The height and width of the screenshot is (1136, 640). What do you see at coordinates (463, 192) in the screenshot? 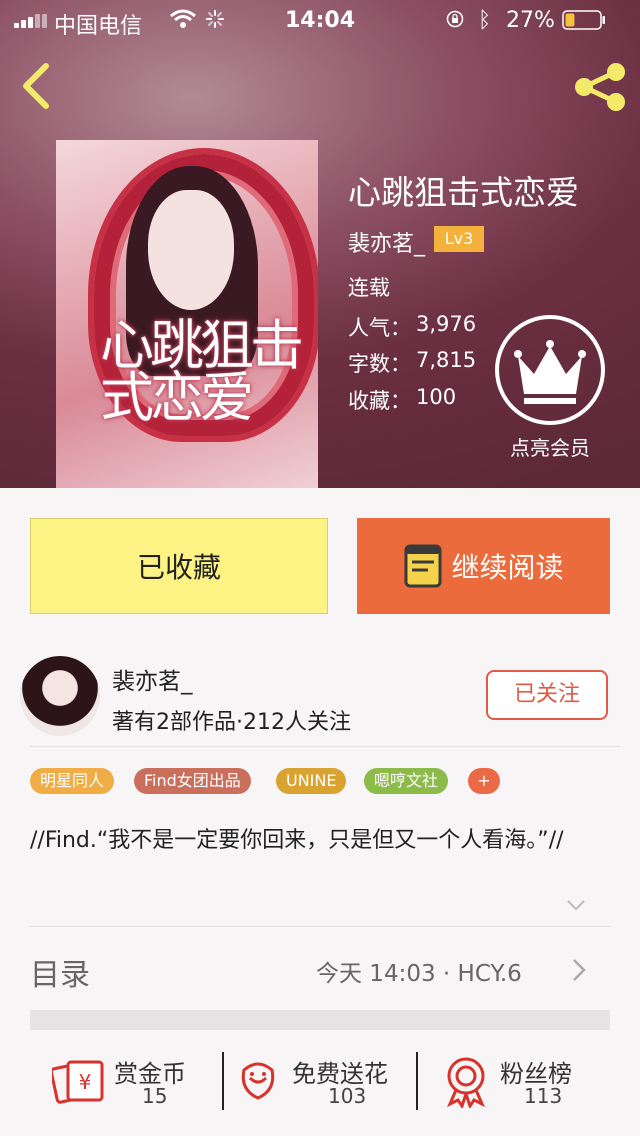
I see `book-title: 心跳狙击式恋爱` at bounding box center [463, 192].